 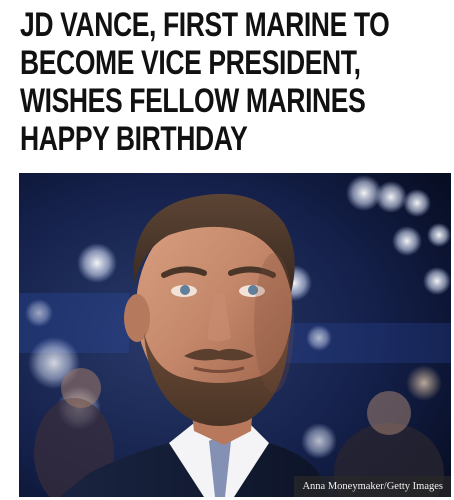 What do you see at coordinates (205, 25) in the screenshot?
I see `headline-line-1: JD VANCE, FIRST MARINE TO` at bounding box center [205, 25].